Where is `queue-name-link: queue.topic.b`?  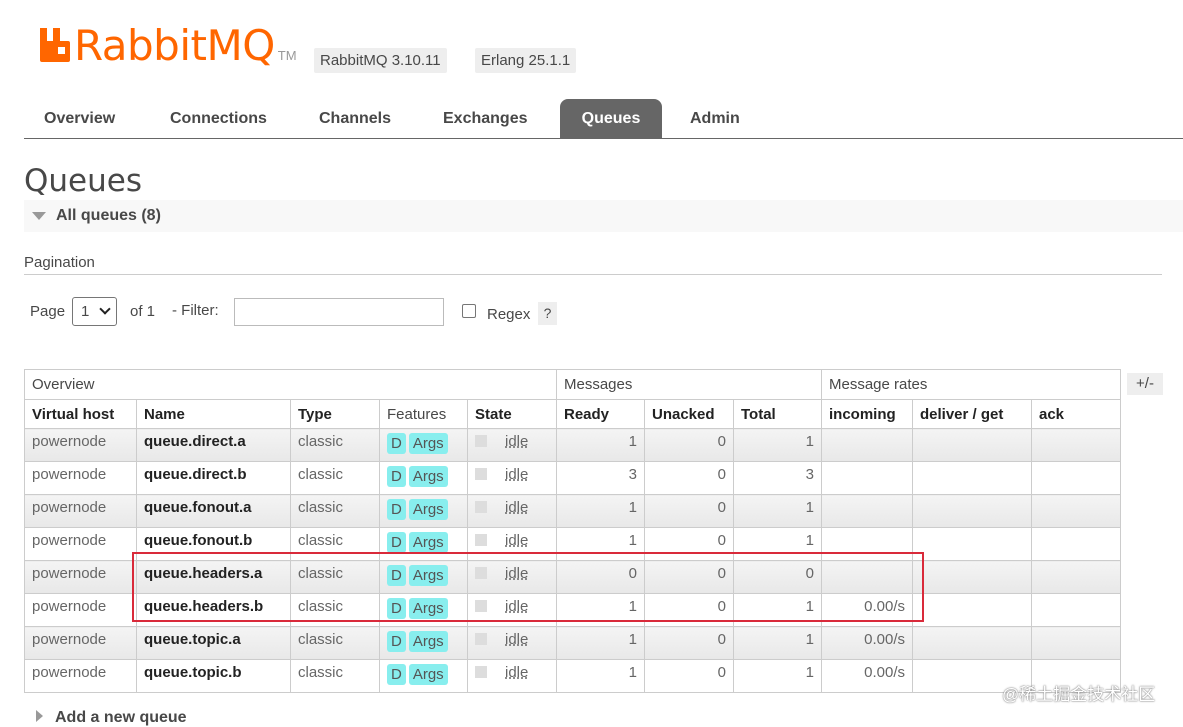
queue-name-link: queue.topic.b is located at coordinates (213, 676).